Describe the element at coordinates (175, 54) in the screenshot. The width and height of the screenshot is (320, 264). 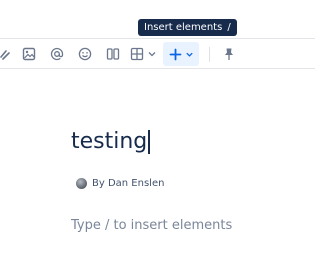
I see `plus-icon` at that location.